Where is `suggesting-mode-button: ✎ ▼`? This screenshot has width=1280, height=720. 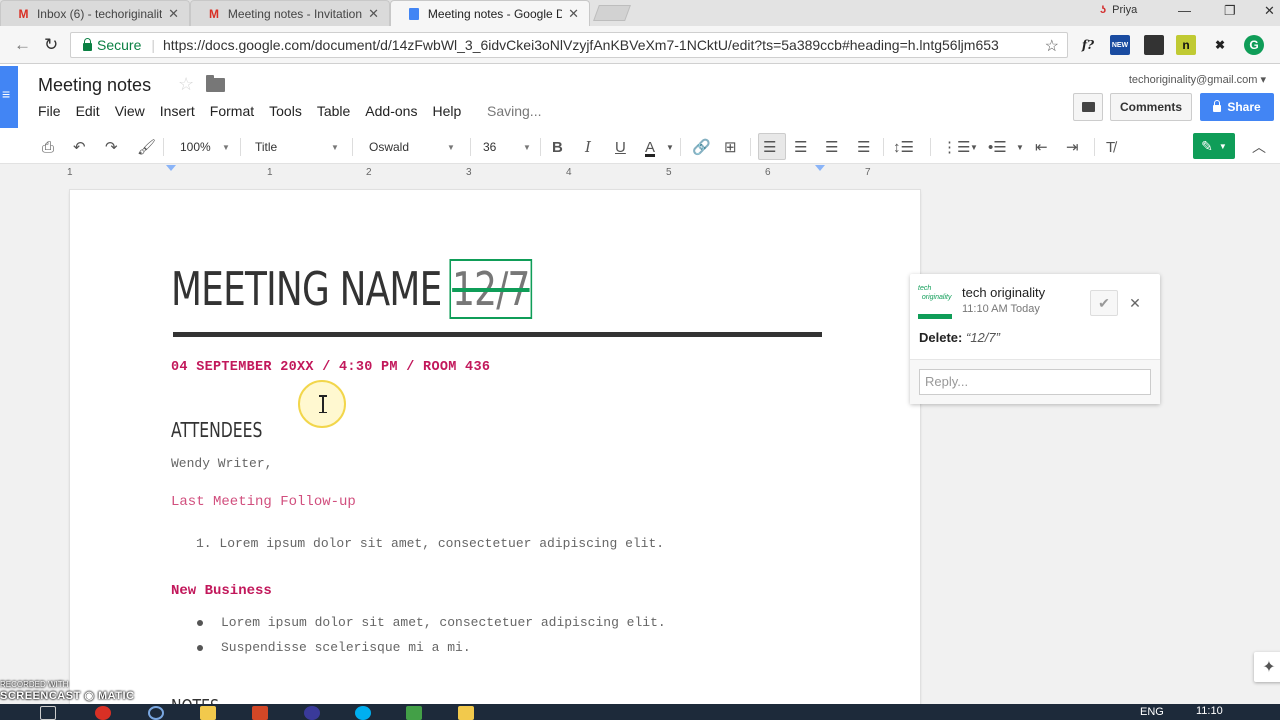
suggesting-mode-button: ✎ ▼ is located at coordinates (1214, 146).